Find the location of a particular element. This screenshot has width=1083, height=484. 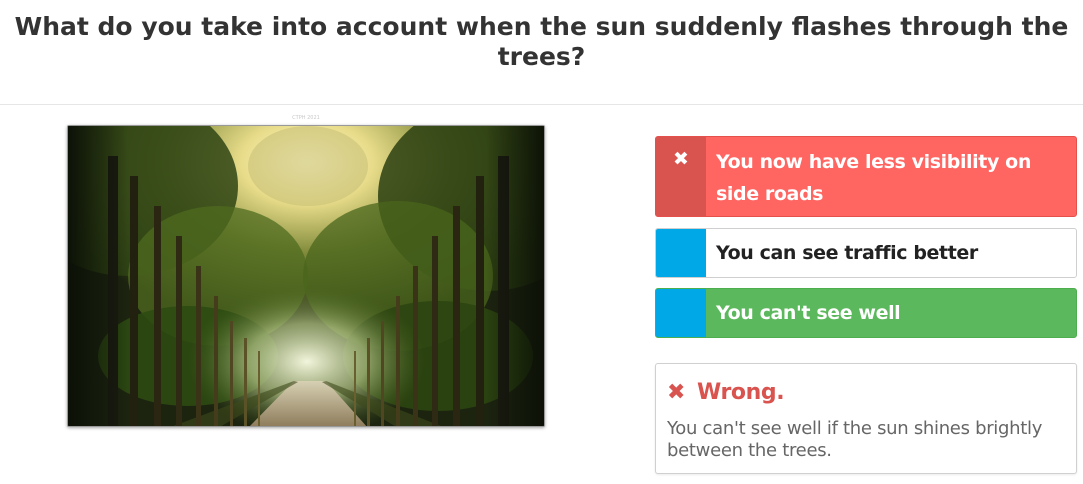

header-divider is located at coordinates (541, 104).